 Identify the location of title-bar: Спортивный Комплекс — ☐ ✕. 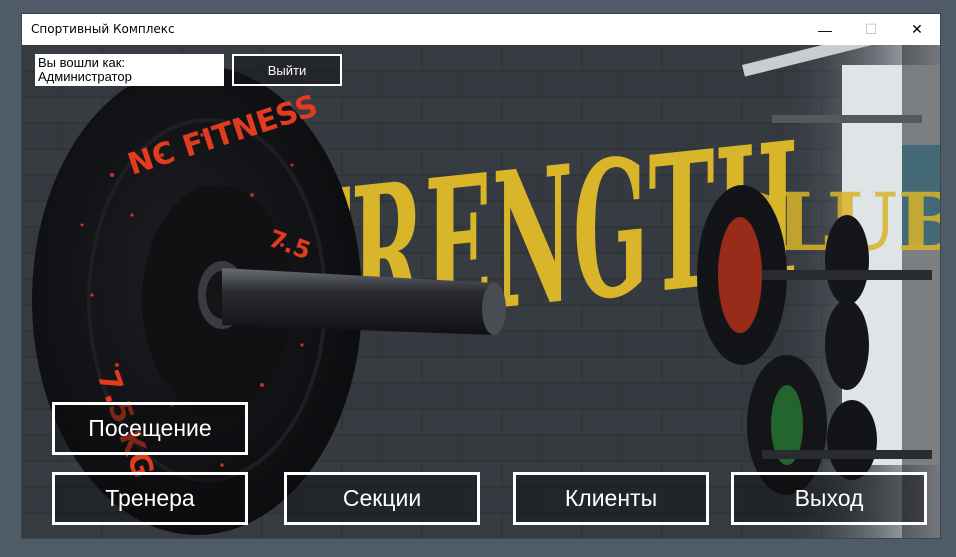
(481, 29).